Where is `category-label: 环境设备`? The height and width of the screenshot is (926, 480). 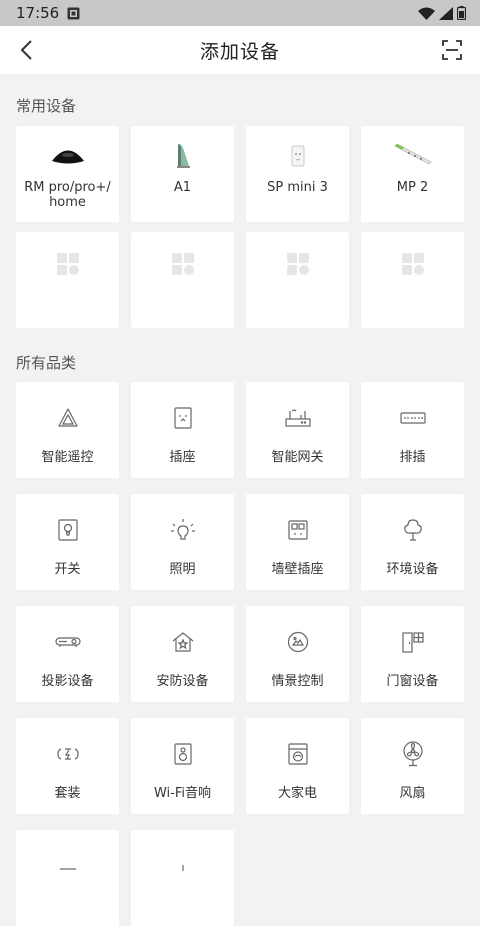
category-label: 环境设备 is located at coordinates (412, 569).